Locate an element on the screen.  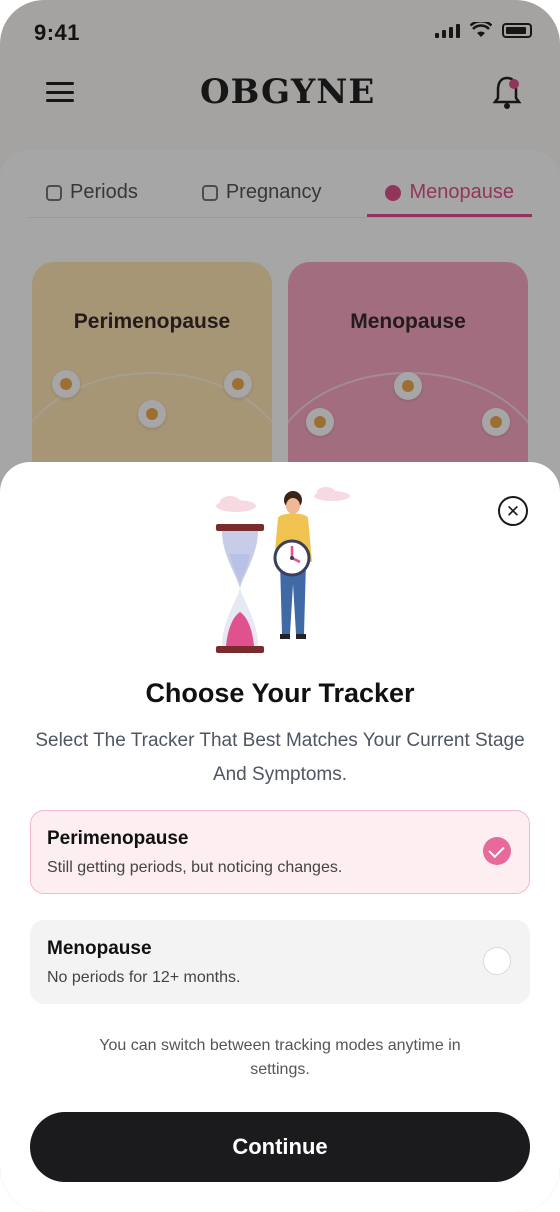
option-description: No periods for 12+ months. is located at coordinates (144, 977).